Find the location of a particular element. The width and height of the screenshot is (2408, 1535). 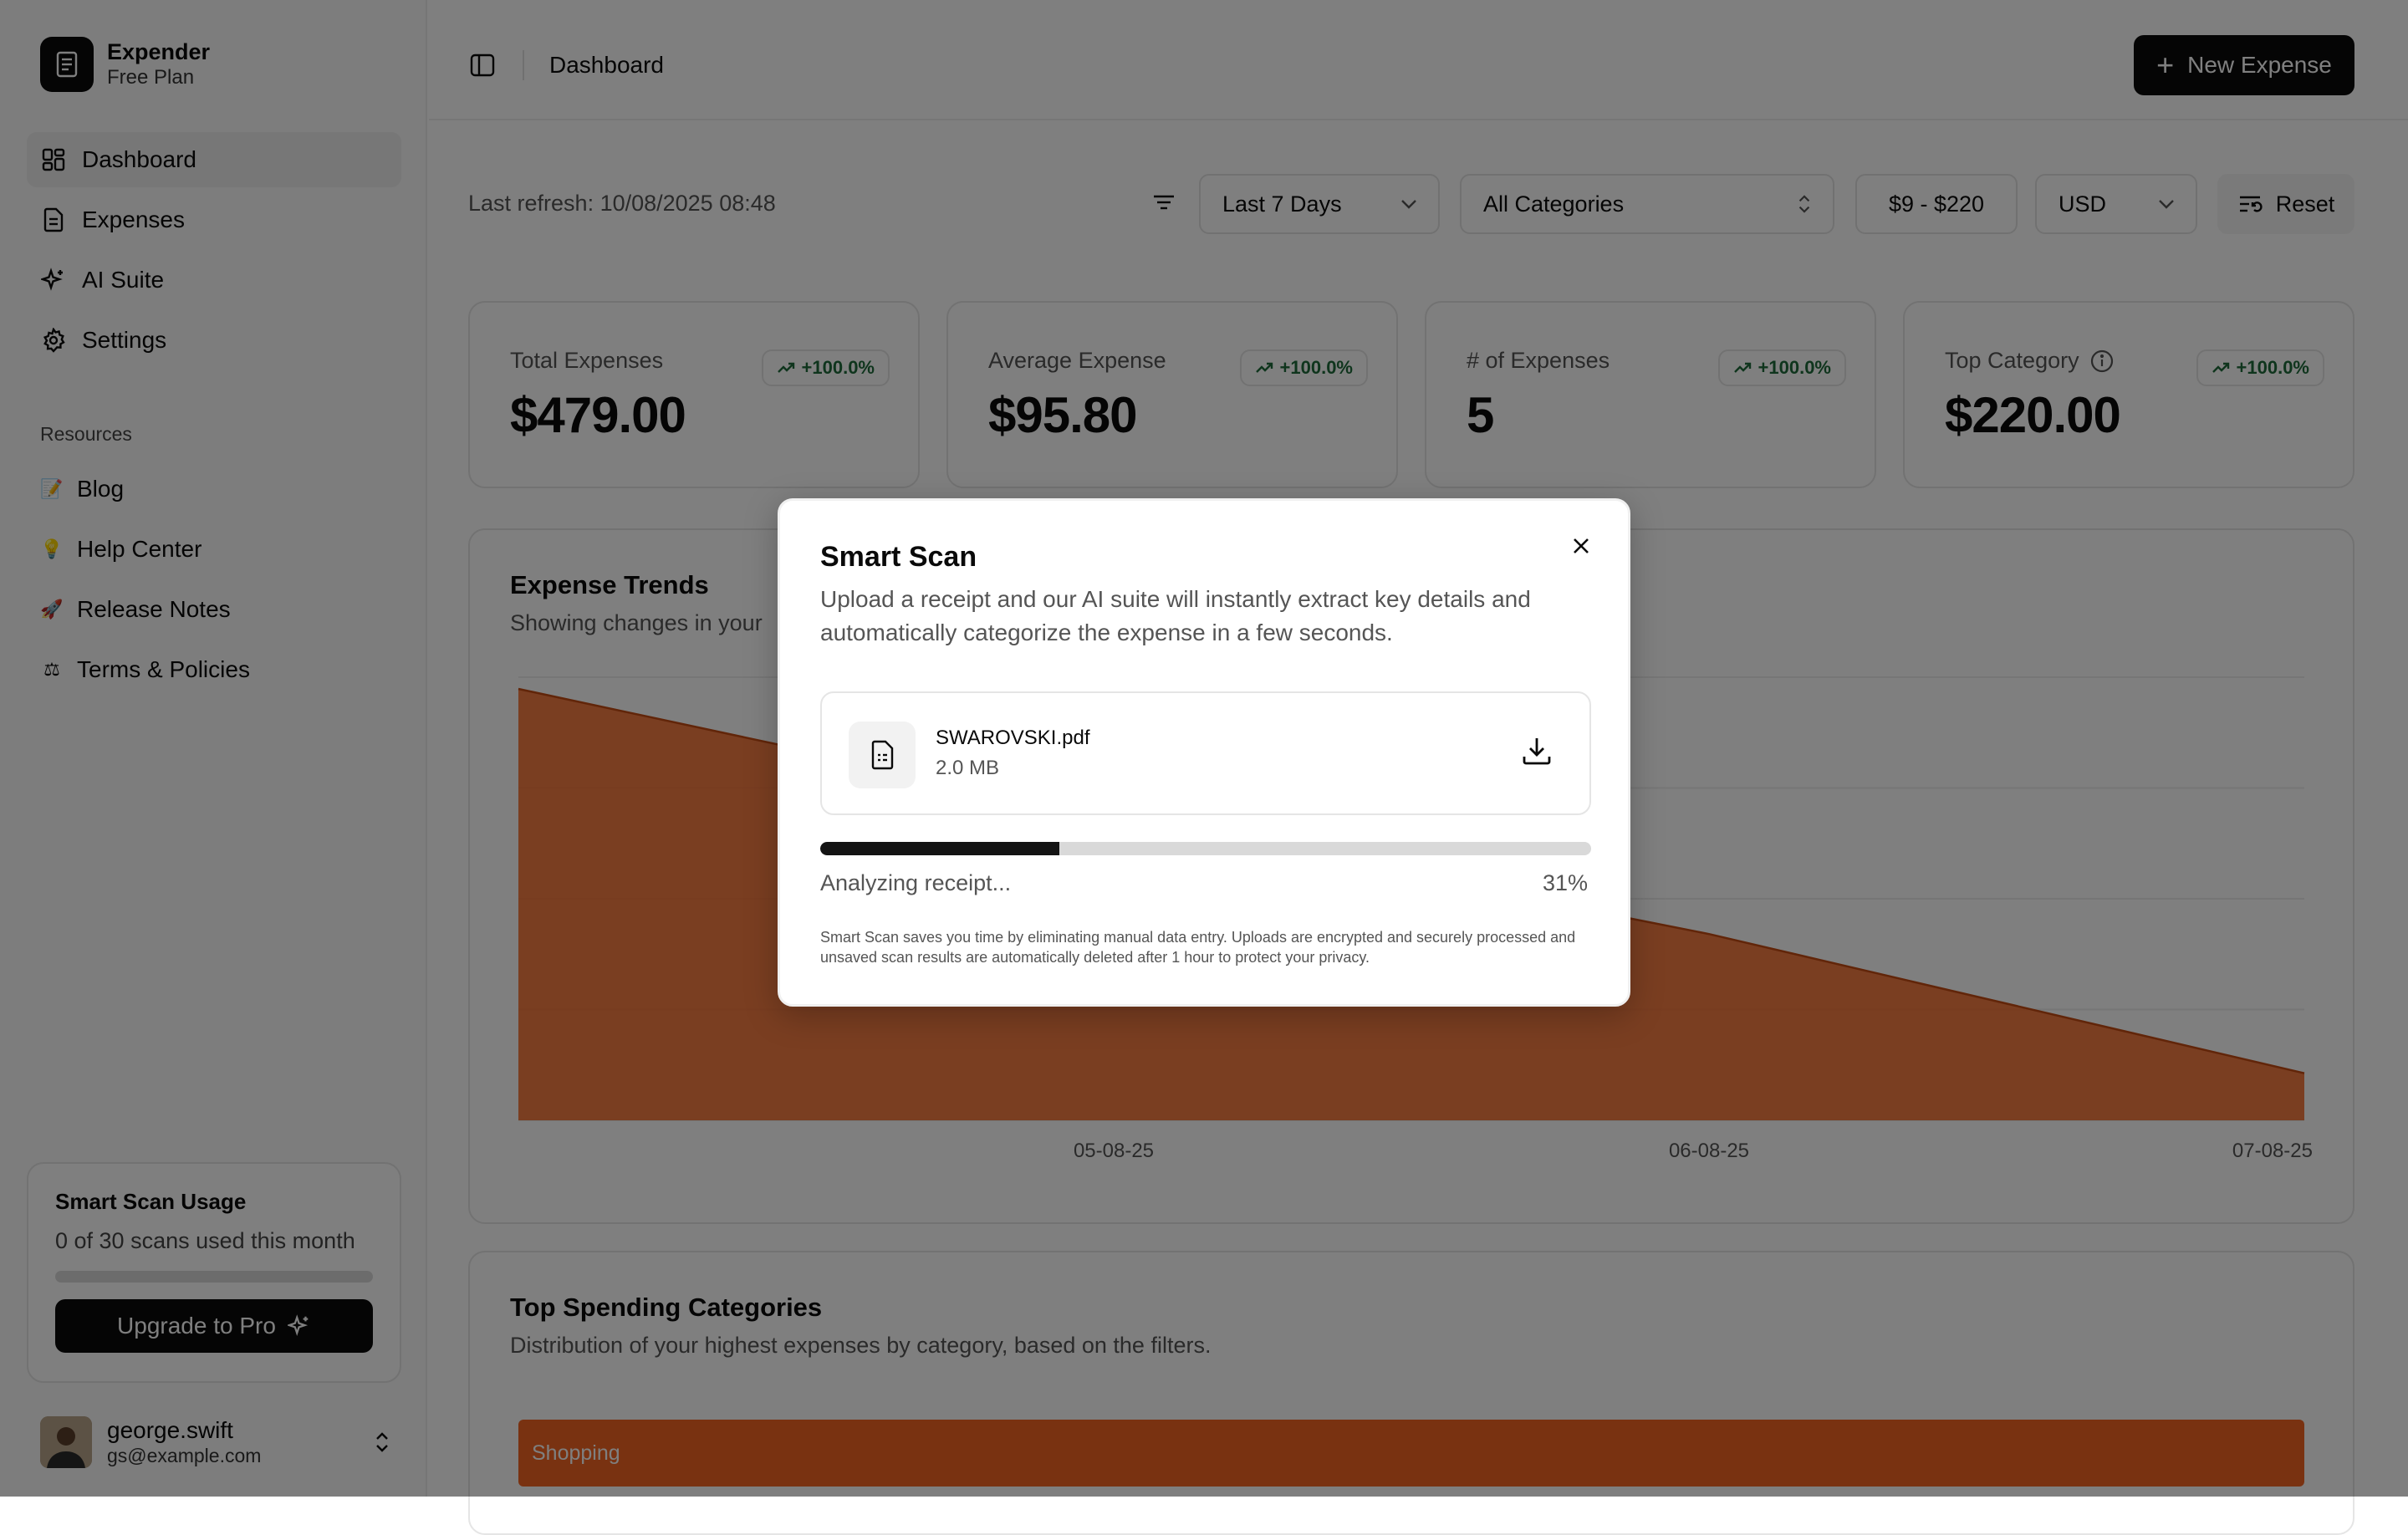

uploaded-file-card: SWAROVSKI.pdf 2.0 MB is located at coordinates (1205, 753).